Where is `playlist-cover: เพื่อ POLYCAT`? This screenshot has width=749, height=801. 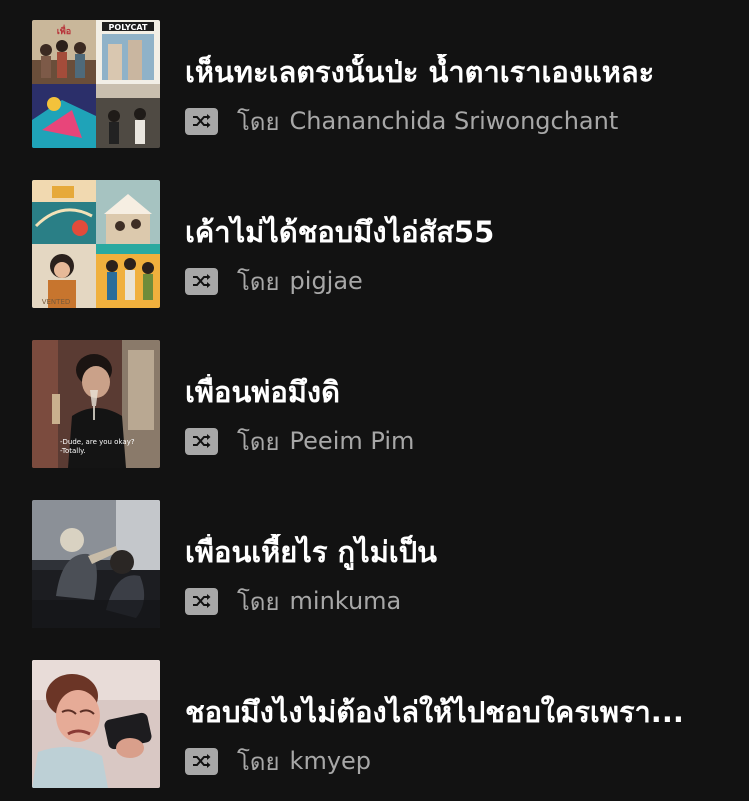
playlist-cover: เพื่อ POLYCAT is located at coordinates (96, 84).